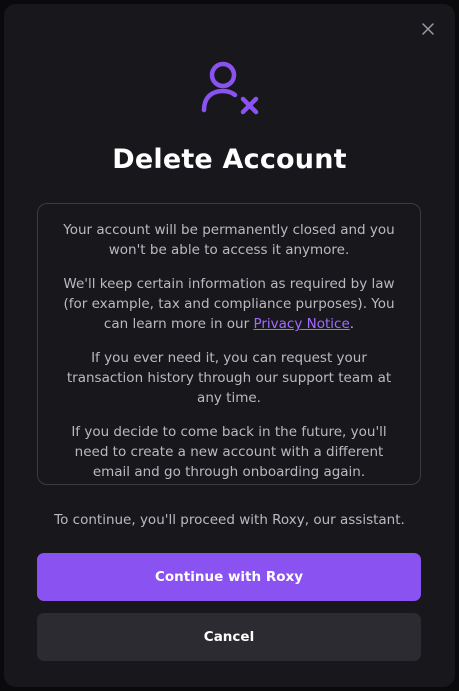 This screenshot has height=691, width=459. I want to click on continue-button-label: Continue with Roxy, so click(229, 577).